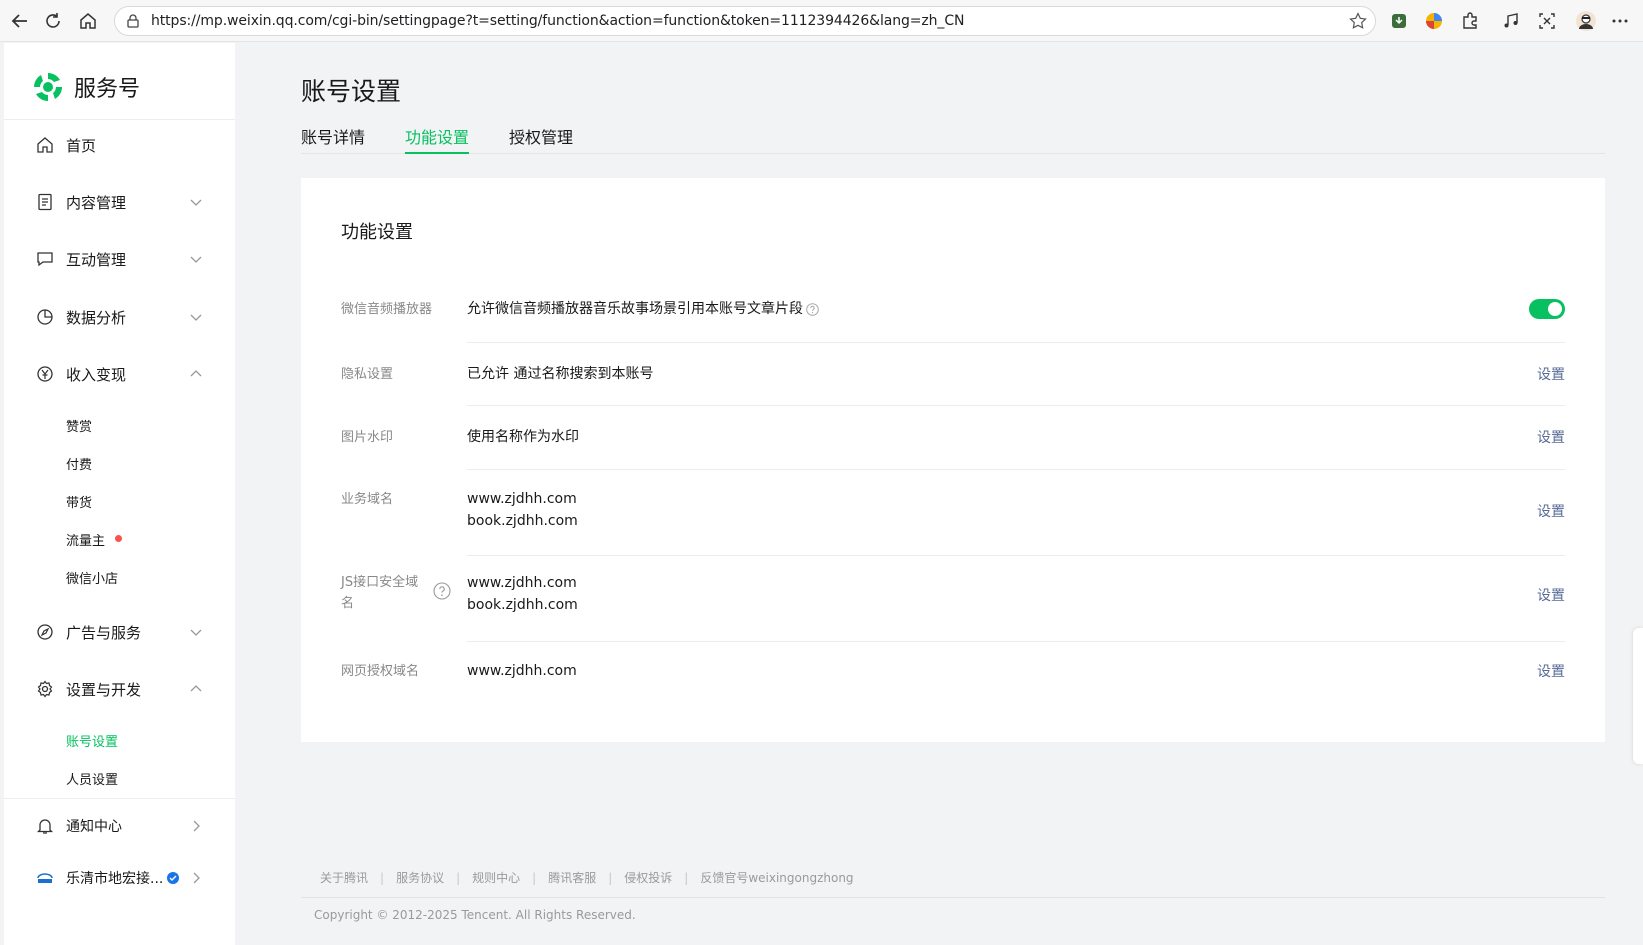 Image resolution: width=1643 pixels, height=945 pixels. Describe the element at coordinates (45, 632) in the screenshot. I see `compass-icon` at that location.